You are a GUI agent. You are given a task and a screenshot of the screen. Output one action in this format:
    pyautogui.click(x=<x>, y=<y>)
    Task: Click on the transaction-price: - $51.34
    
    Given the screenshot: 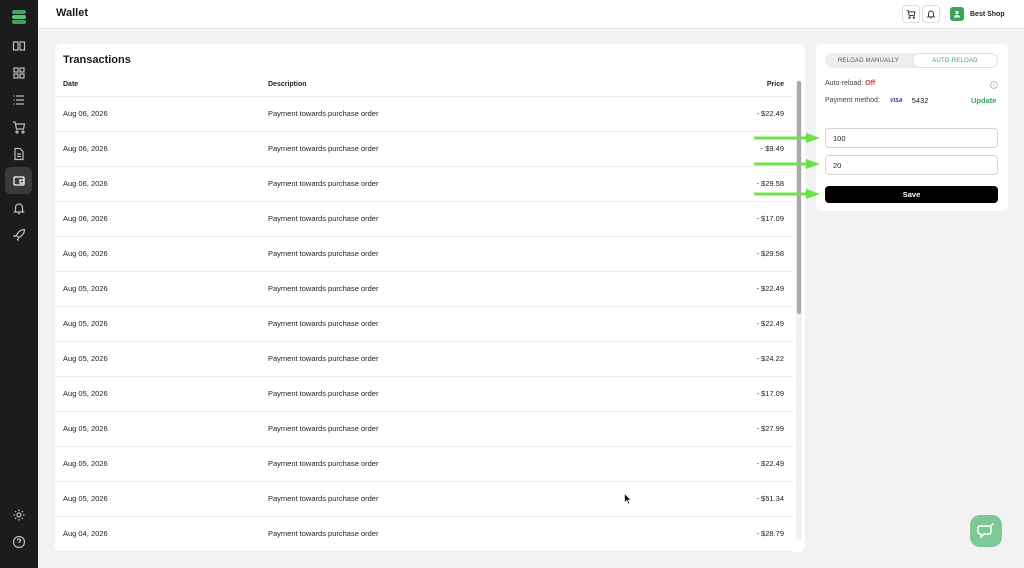 What is the action you would take?
    pyautogui.click(x=770, y=498)
    